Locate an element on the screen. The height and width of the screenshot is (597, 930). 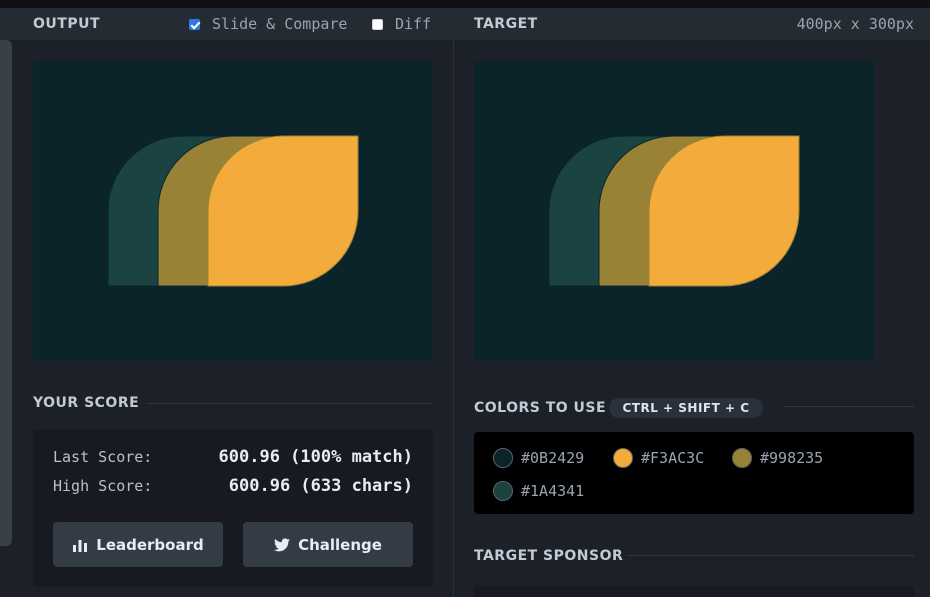
twitter-bird-icon is located at coordinates (282, 544).